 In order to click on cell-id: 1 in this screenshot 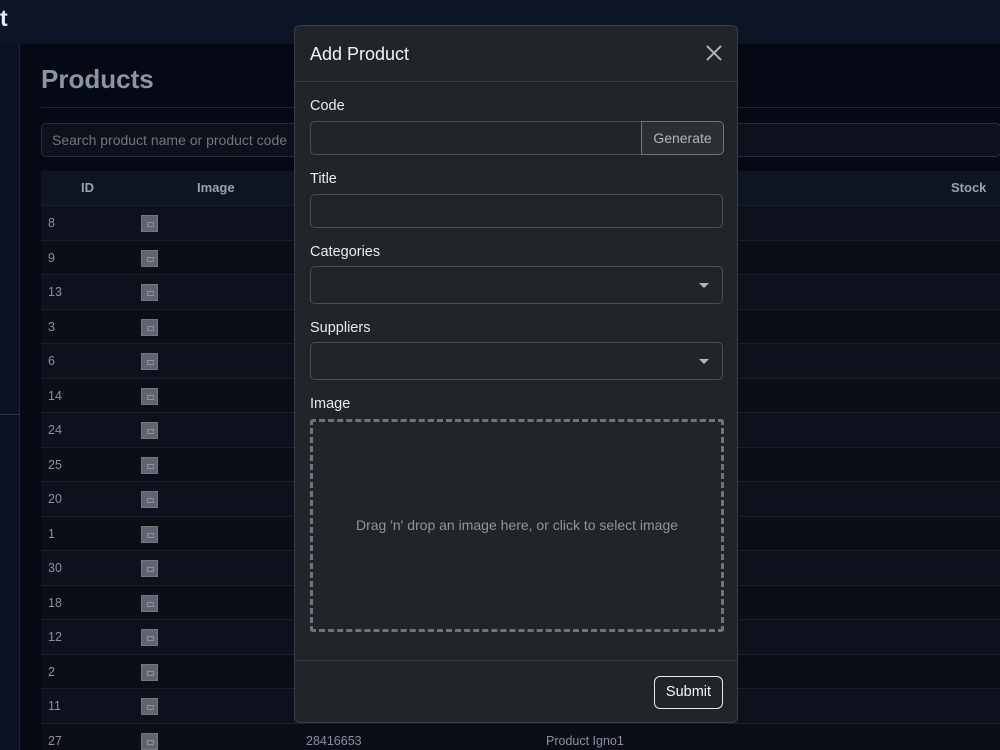, I will do `click(51, 533)`.